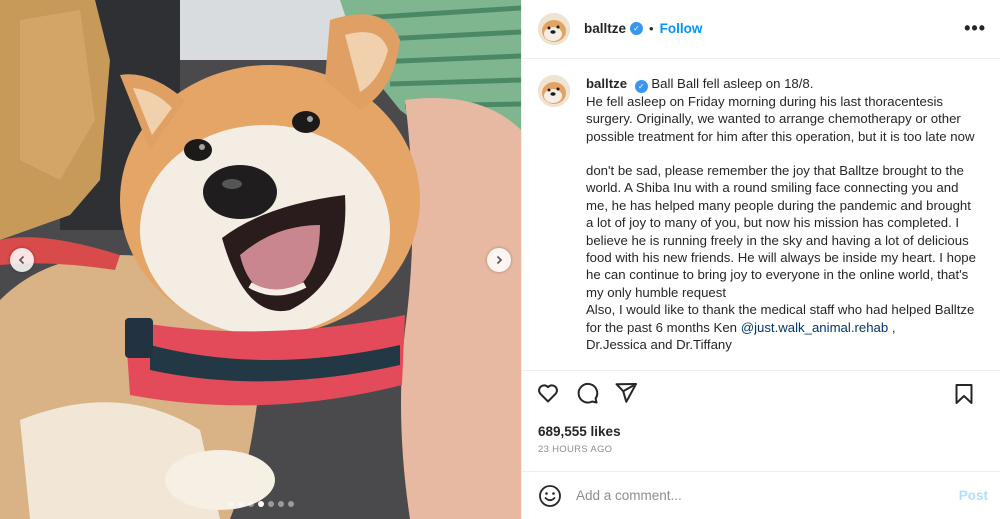 The image size is (1000, 519). I want to click on caption-first-line: Ball Ball fell asleep on 18/8., so click(732, 83).